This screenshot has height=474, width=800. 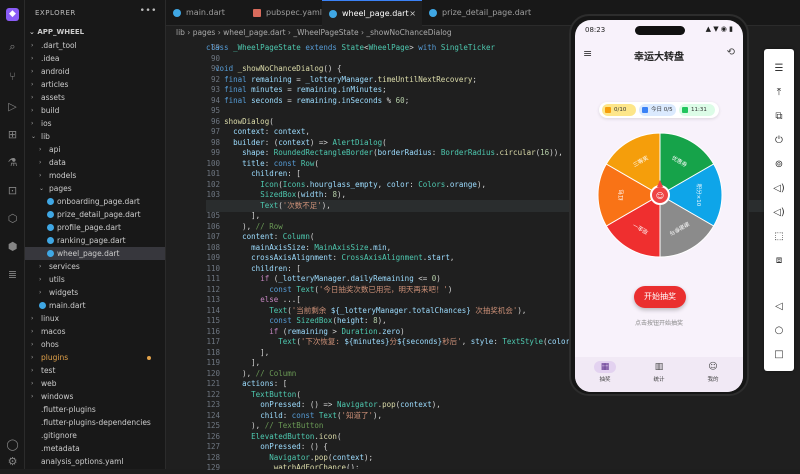 What do you see at coordinates (95, 58) in the screenshot?
I see `folder-item: › .idea` at bounding box center [95, 58].